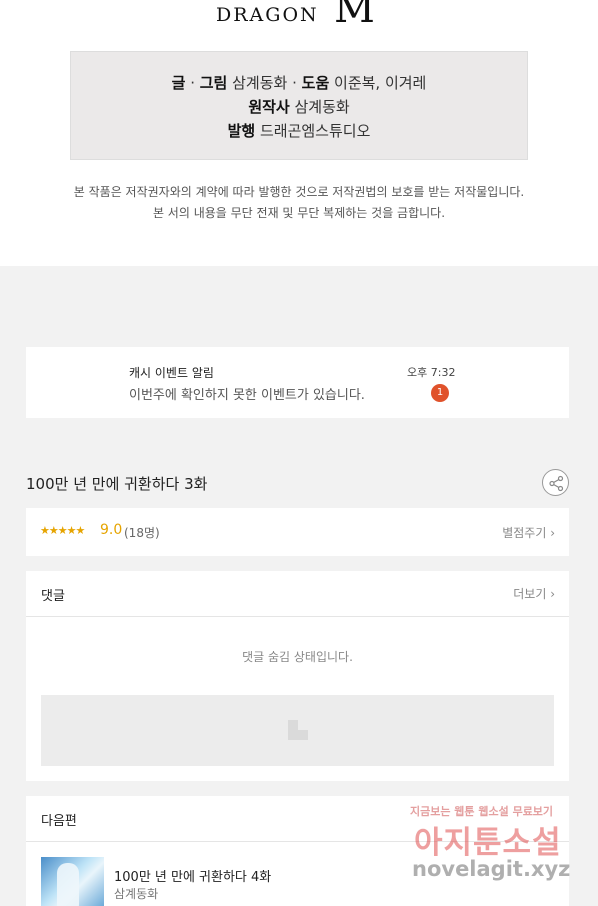 This screenshot has height=906, width=598. What do you see at coordinates (440, 393) in the screenshot?
I see `event-count-badge: 1` at bounding box center [440, 393].